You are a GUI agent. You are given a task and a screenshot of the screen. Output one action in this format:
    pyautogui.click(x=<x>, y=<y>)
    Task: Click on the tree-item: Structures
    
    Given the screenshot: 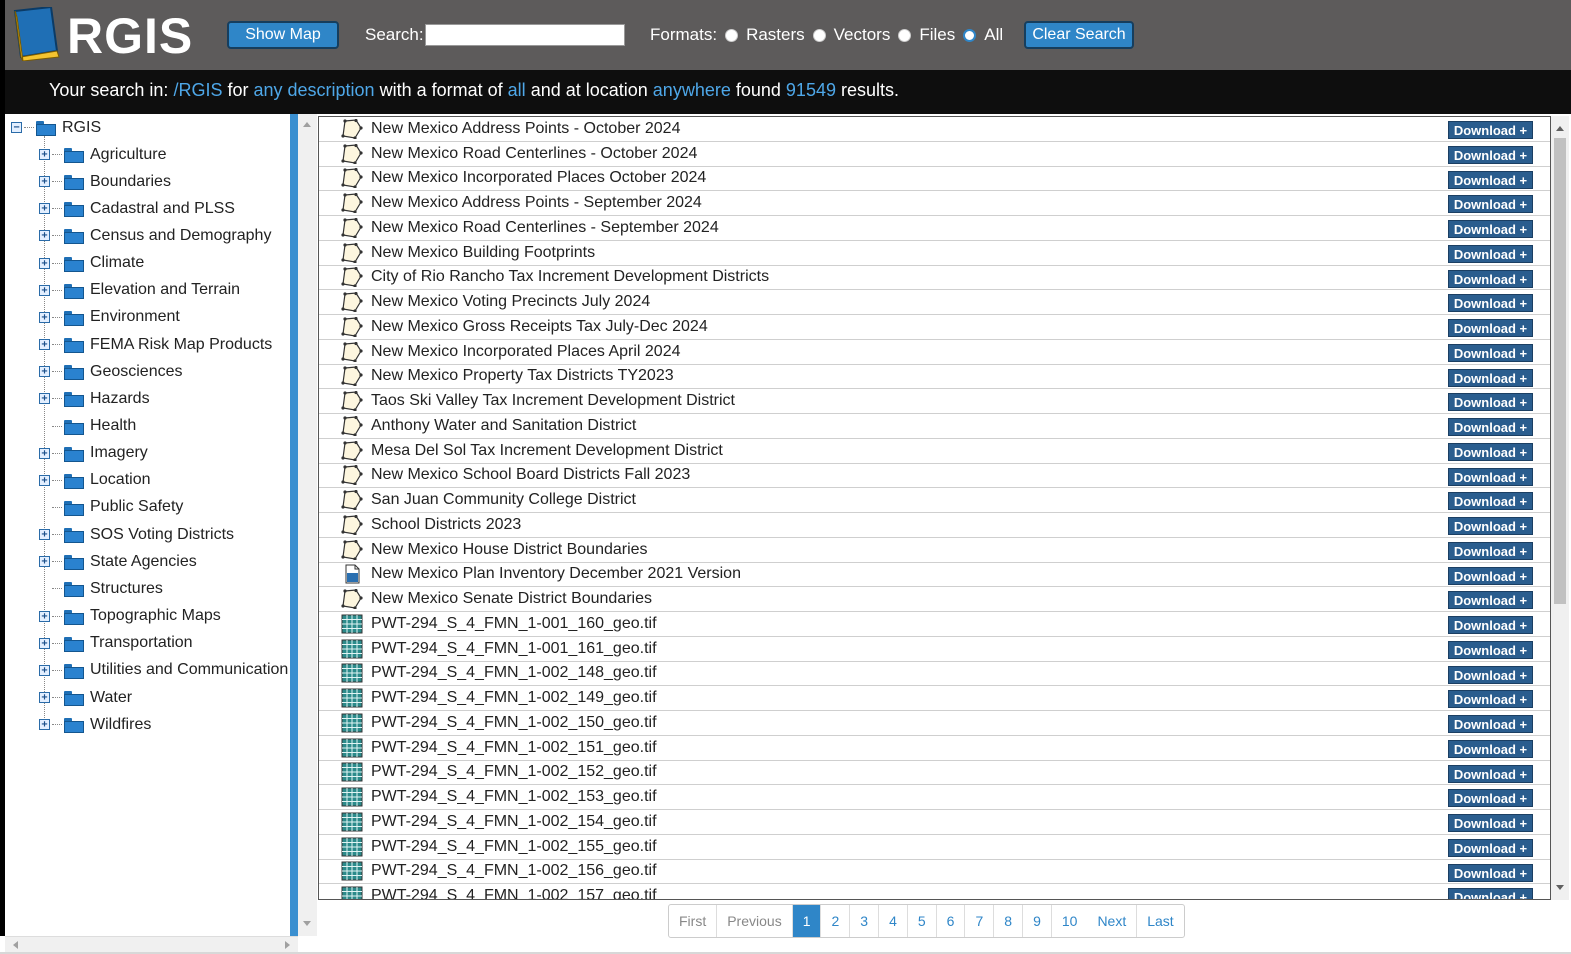 What is the action you would take?
    pyautogui.click(x=101, y=588)
    